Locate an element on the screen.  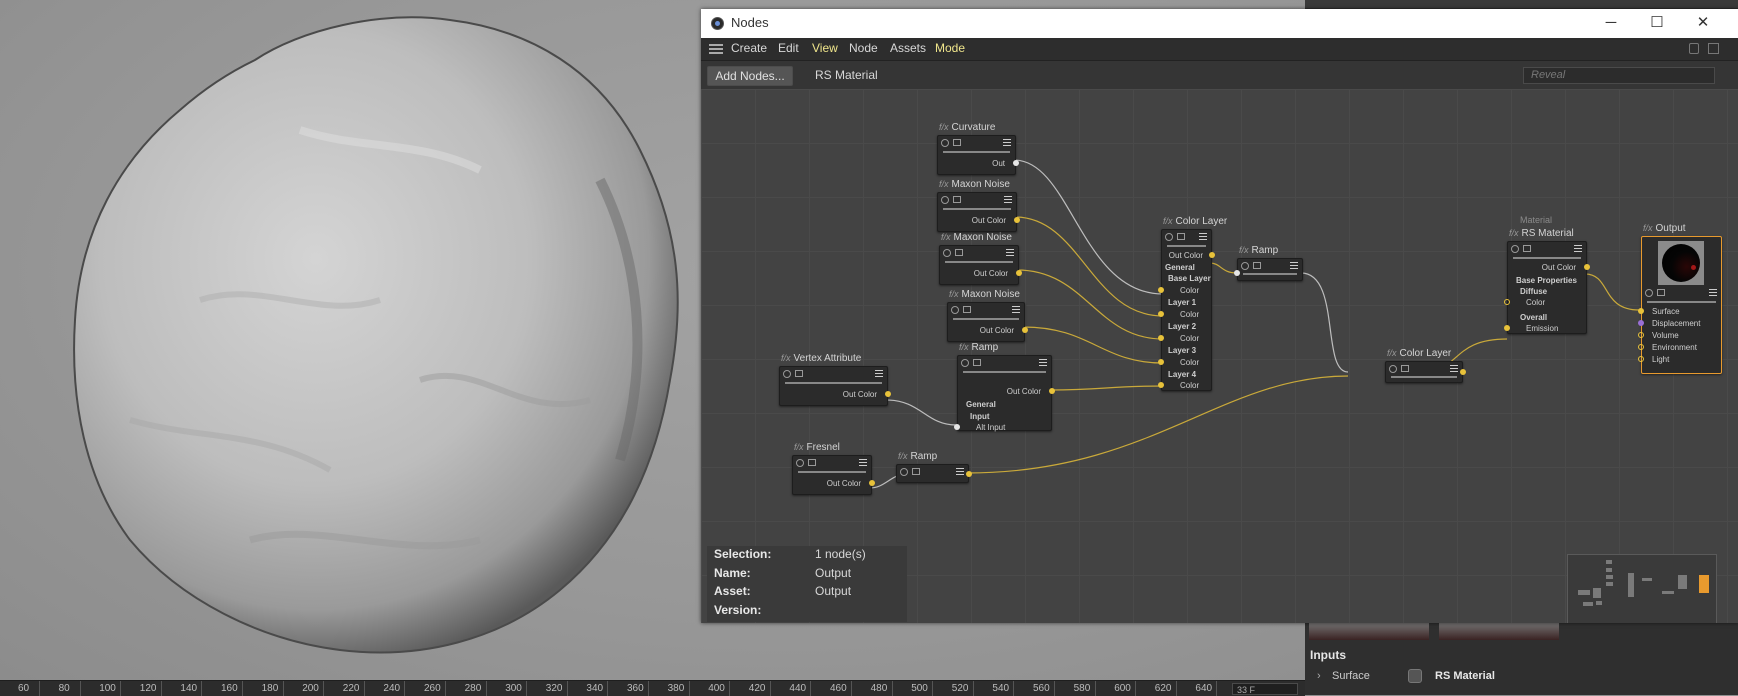
lock-icon is located at coordinates (1694, 48).